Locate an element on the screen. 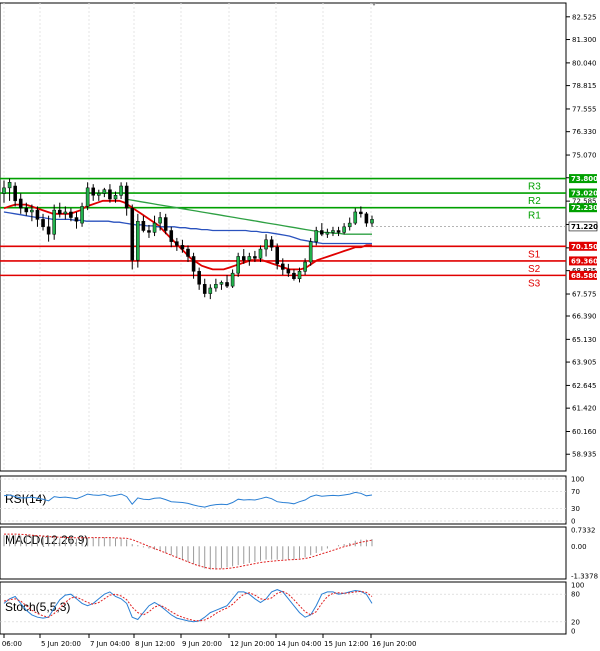 The height and width of the screenshot is (651, 600). level-tag-label: 73.800 is located at coordinates (584, 179).